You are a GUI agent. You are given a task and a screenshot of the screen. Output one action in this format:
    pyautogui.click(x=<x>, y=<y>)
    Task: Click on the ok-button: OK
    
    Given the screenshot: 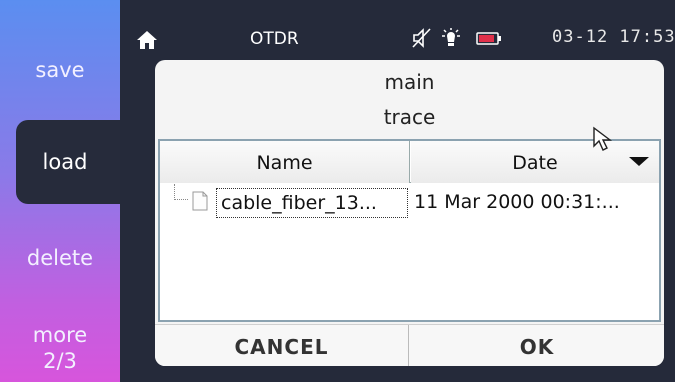 What is the action you would take?
    pyautogui.click(x=537, y=345)
    